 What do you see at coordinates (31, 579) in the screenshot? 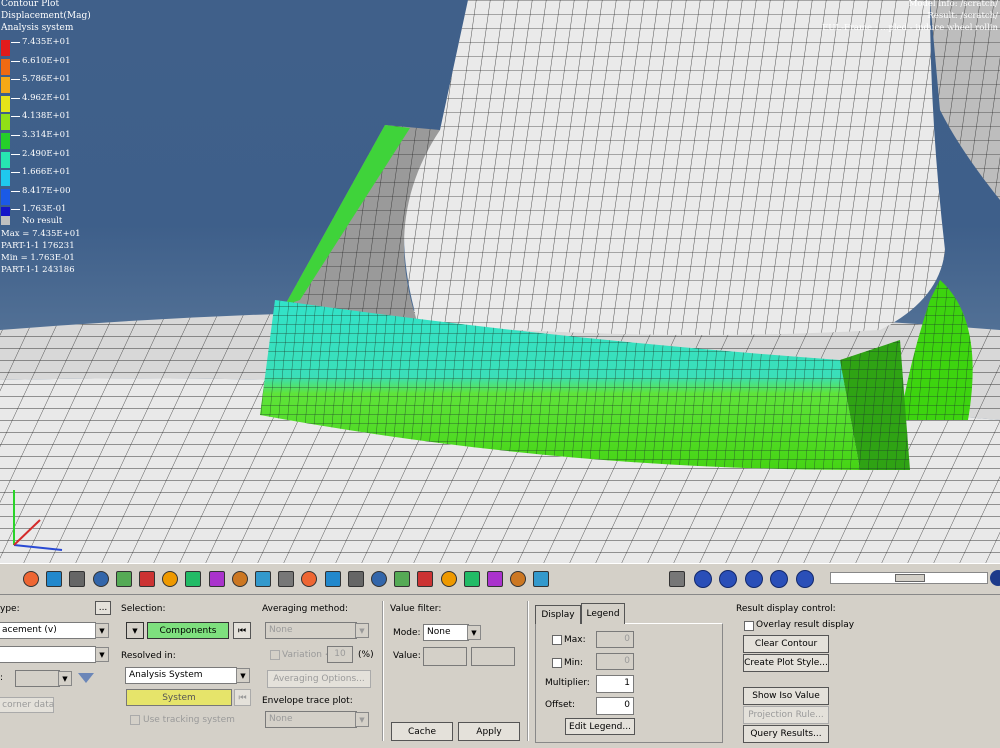
I see `contour-icon` at bounding box center [31, 579].